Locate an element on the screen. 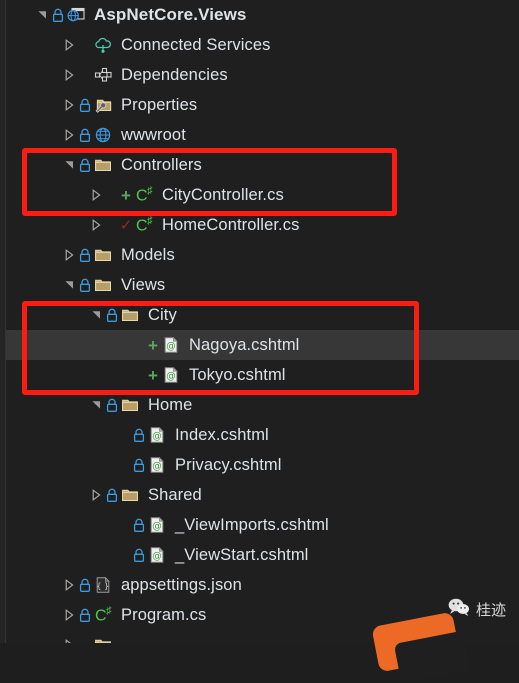 The image size is (519, 683). tree-row: Shared is located at coordinates (262, 495).